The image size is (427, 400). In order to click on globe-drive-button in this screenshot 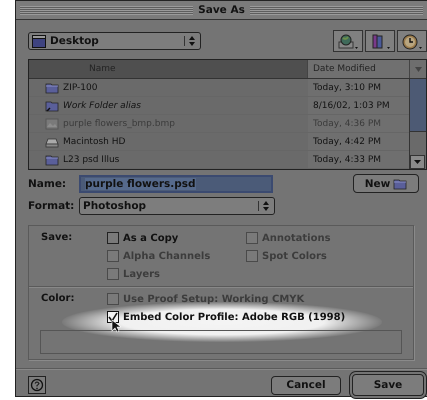, I will do `click(348, 41)`.